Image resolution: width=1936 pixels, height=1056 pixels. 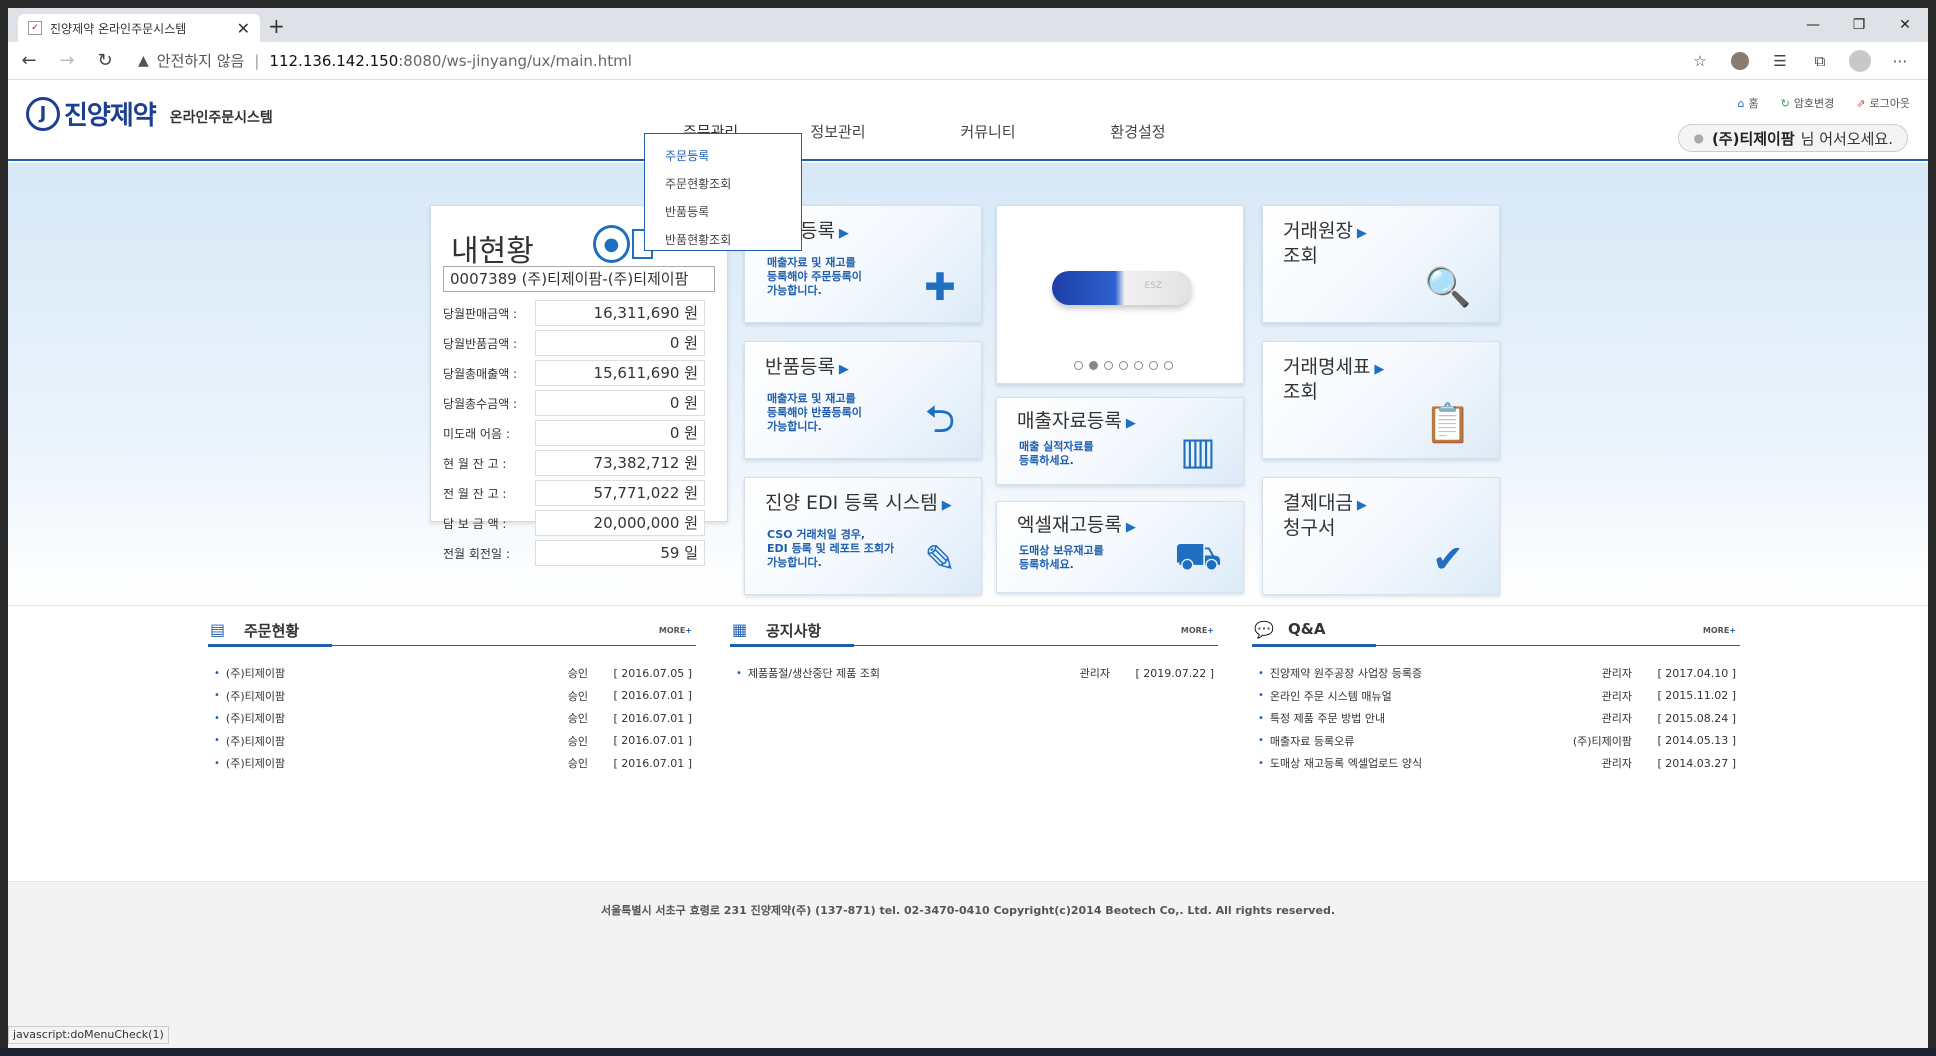 I want to click on tile-desc-line: 가능합니다., so click(x=794, y=562).